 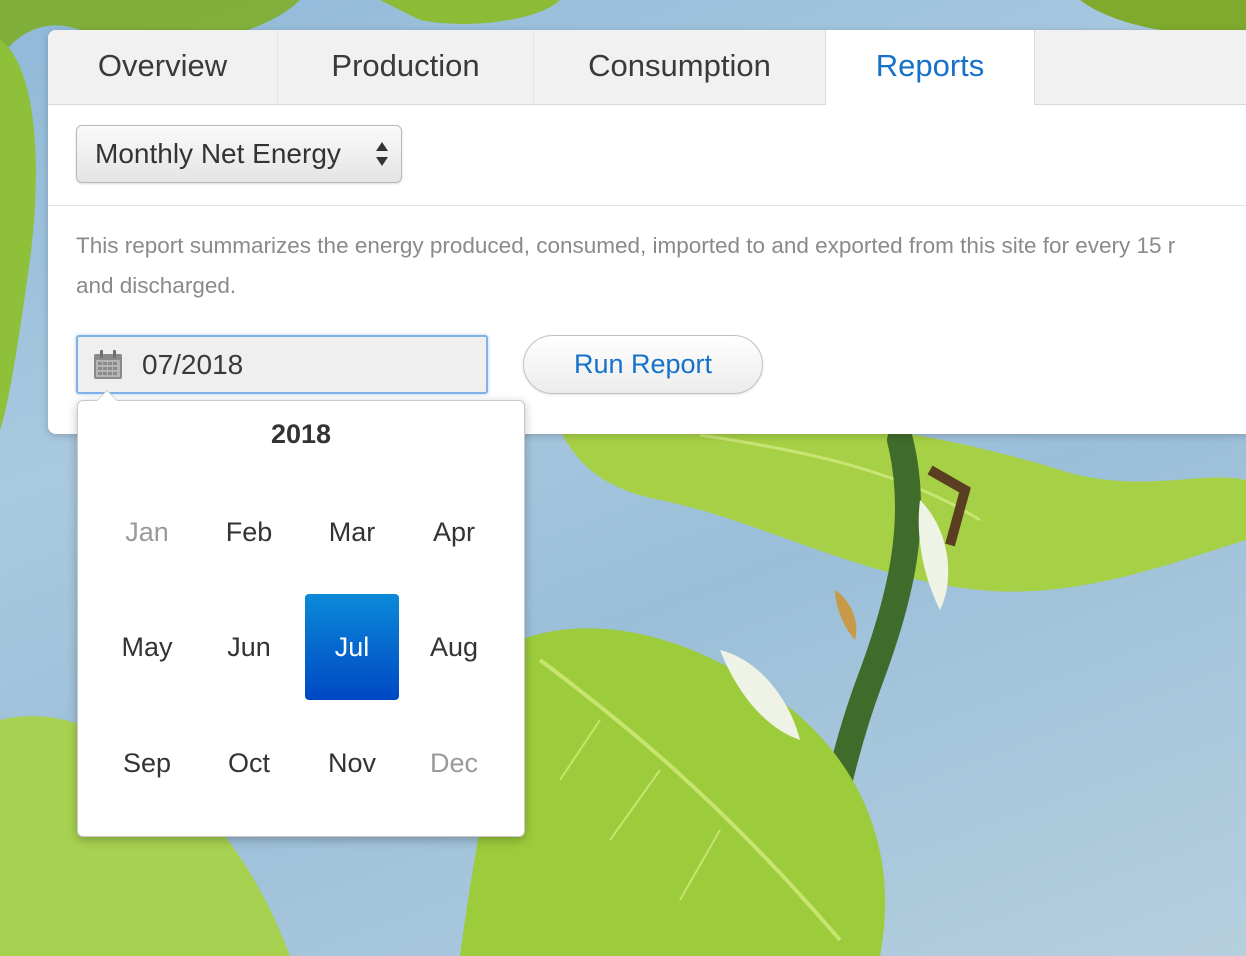 I want to click on picker-caret, so click(x=107, y=395).